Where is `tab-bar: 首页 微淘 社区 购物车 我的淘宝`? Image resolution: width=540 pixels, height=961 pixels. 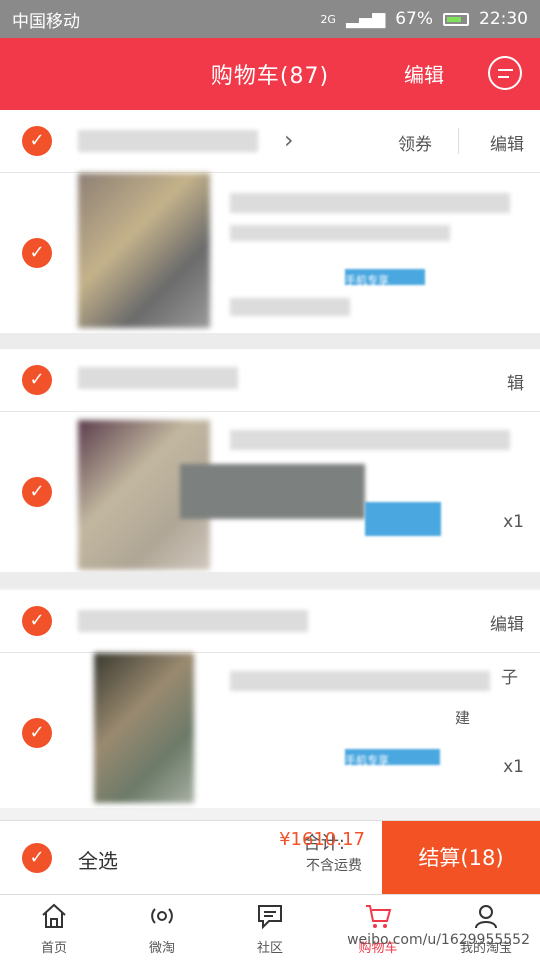
tab-bar: 首页 微淘 社区 购物车 我的淘宝 is located at coordinates (270, 927).